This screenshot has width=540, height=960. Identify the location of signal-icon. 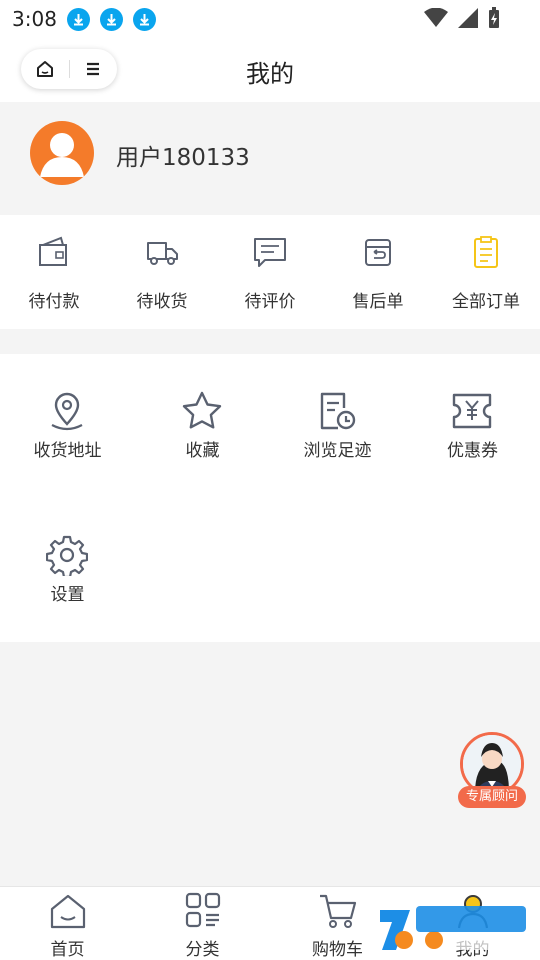
(468, 18).